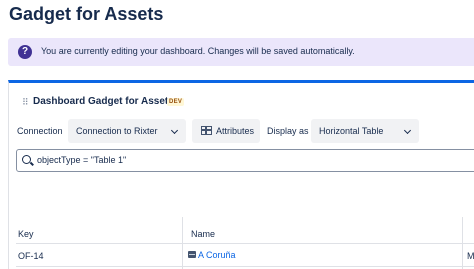 This screenshot has height=269, width=474. I want to click on column-header-name: Name, so click(203, 234).